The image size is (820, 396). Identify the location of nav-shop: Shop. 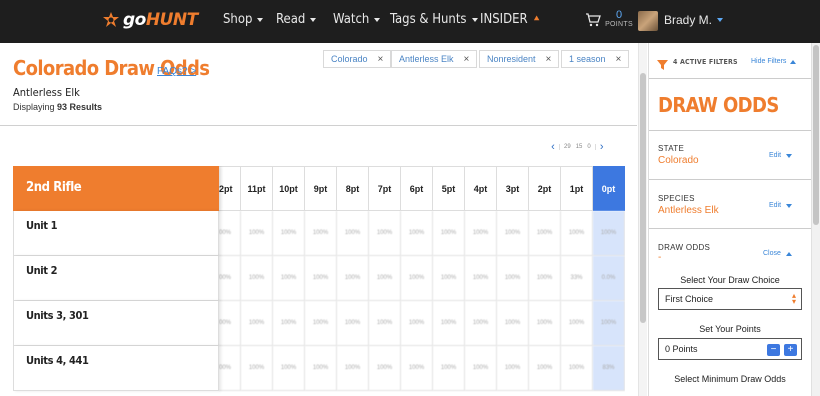
(243, 19).